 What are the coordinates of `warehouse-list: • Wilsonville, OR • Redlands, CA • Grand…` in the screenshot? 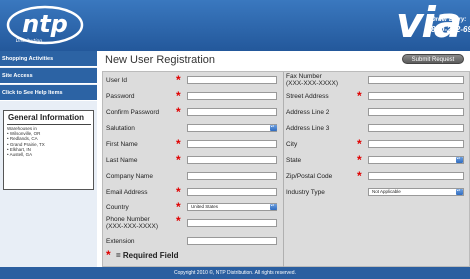 It's located at (26, 144).